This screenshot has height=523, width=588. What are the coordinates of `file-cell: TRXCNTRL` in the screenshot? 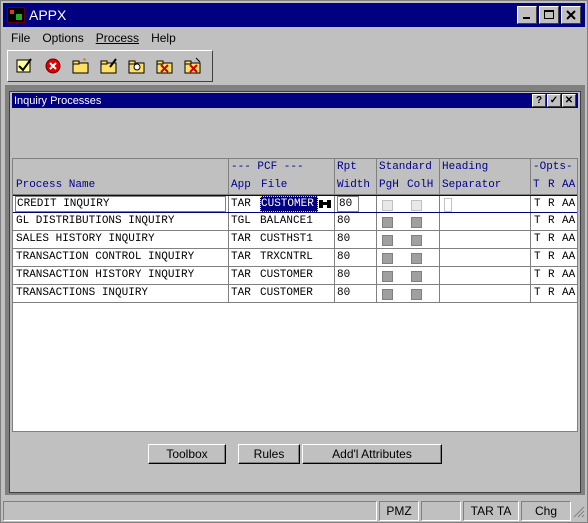 It's located at (295, 257).